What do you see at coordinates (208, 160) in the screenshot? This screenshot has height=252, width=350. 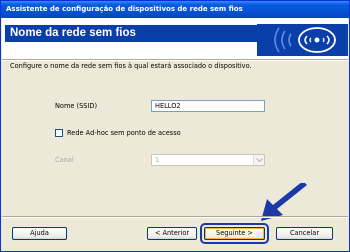 I see `channel-select: 1` at bounding box center [208, 160].